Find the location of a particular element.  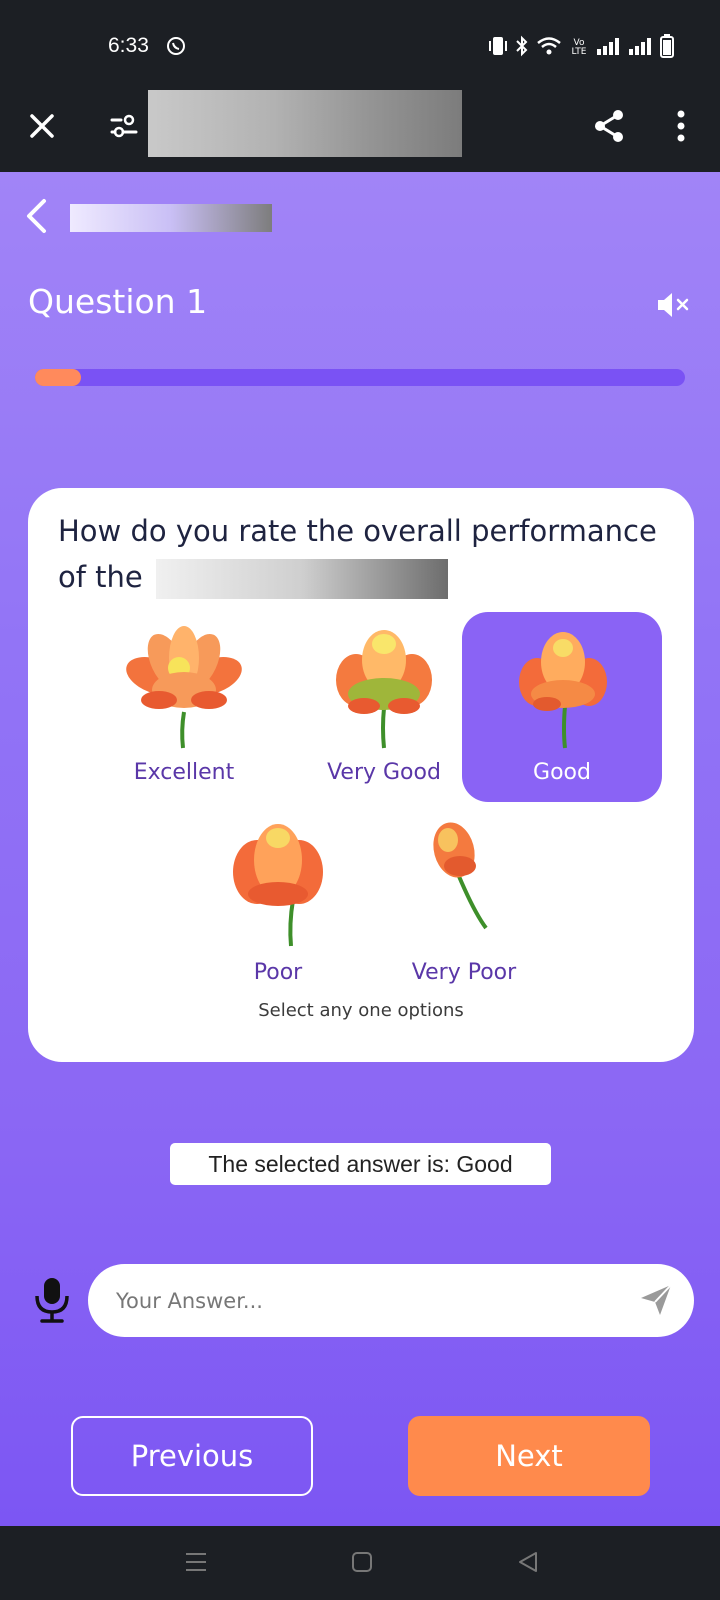

progress-fill is located at coordinates (58, 377).